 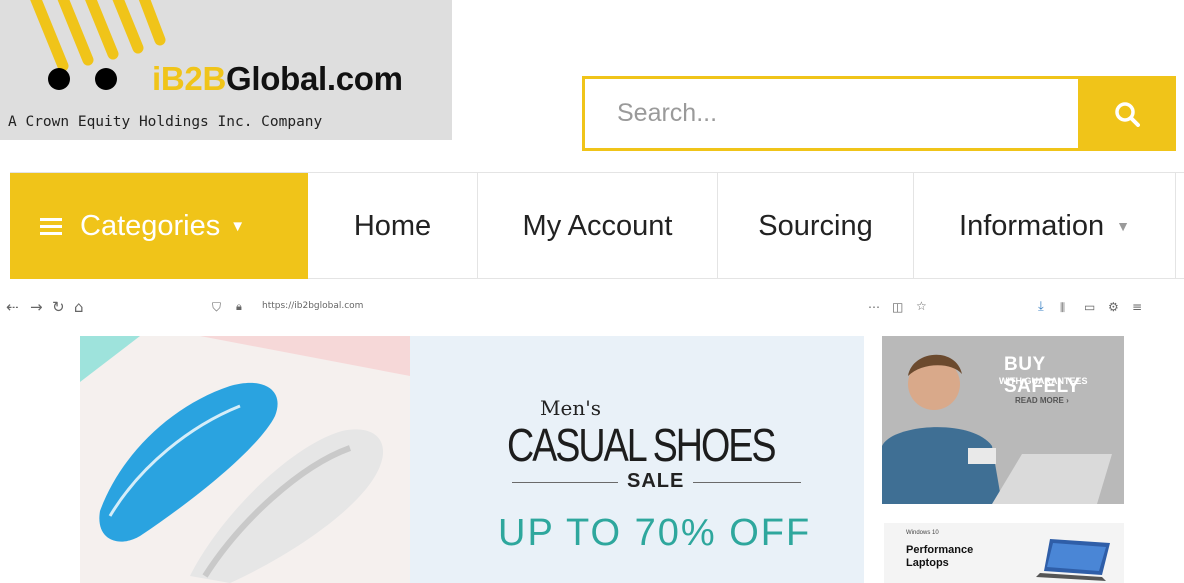 I want to click on search-icon, so click(x=1127, y=114).